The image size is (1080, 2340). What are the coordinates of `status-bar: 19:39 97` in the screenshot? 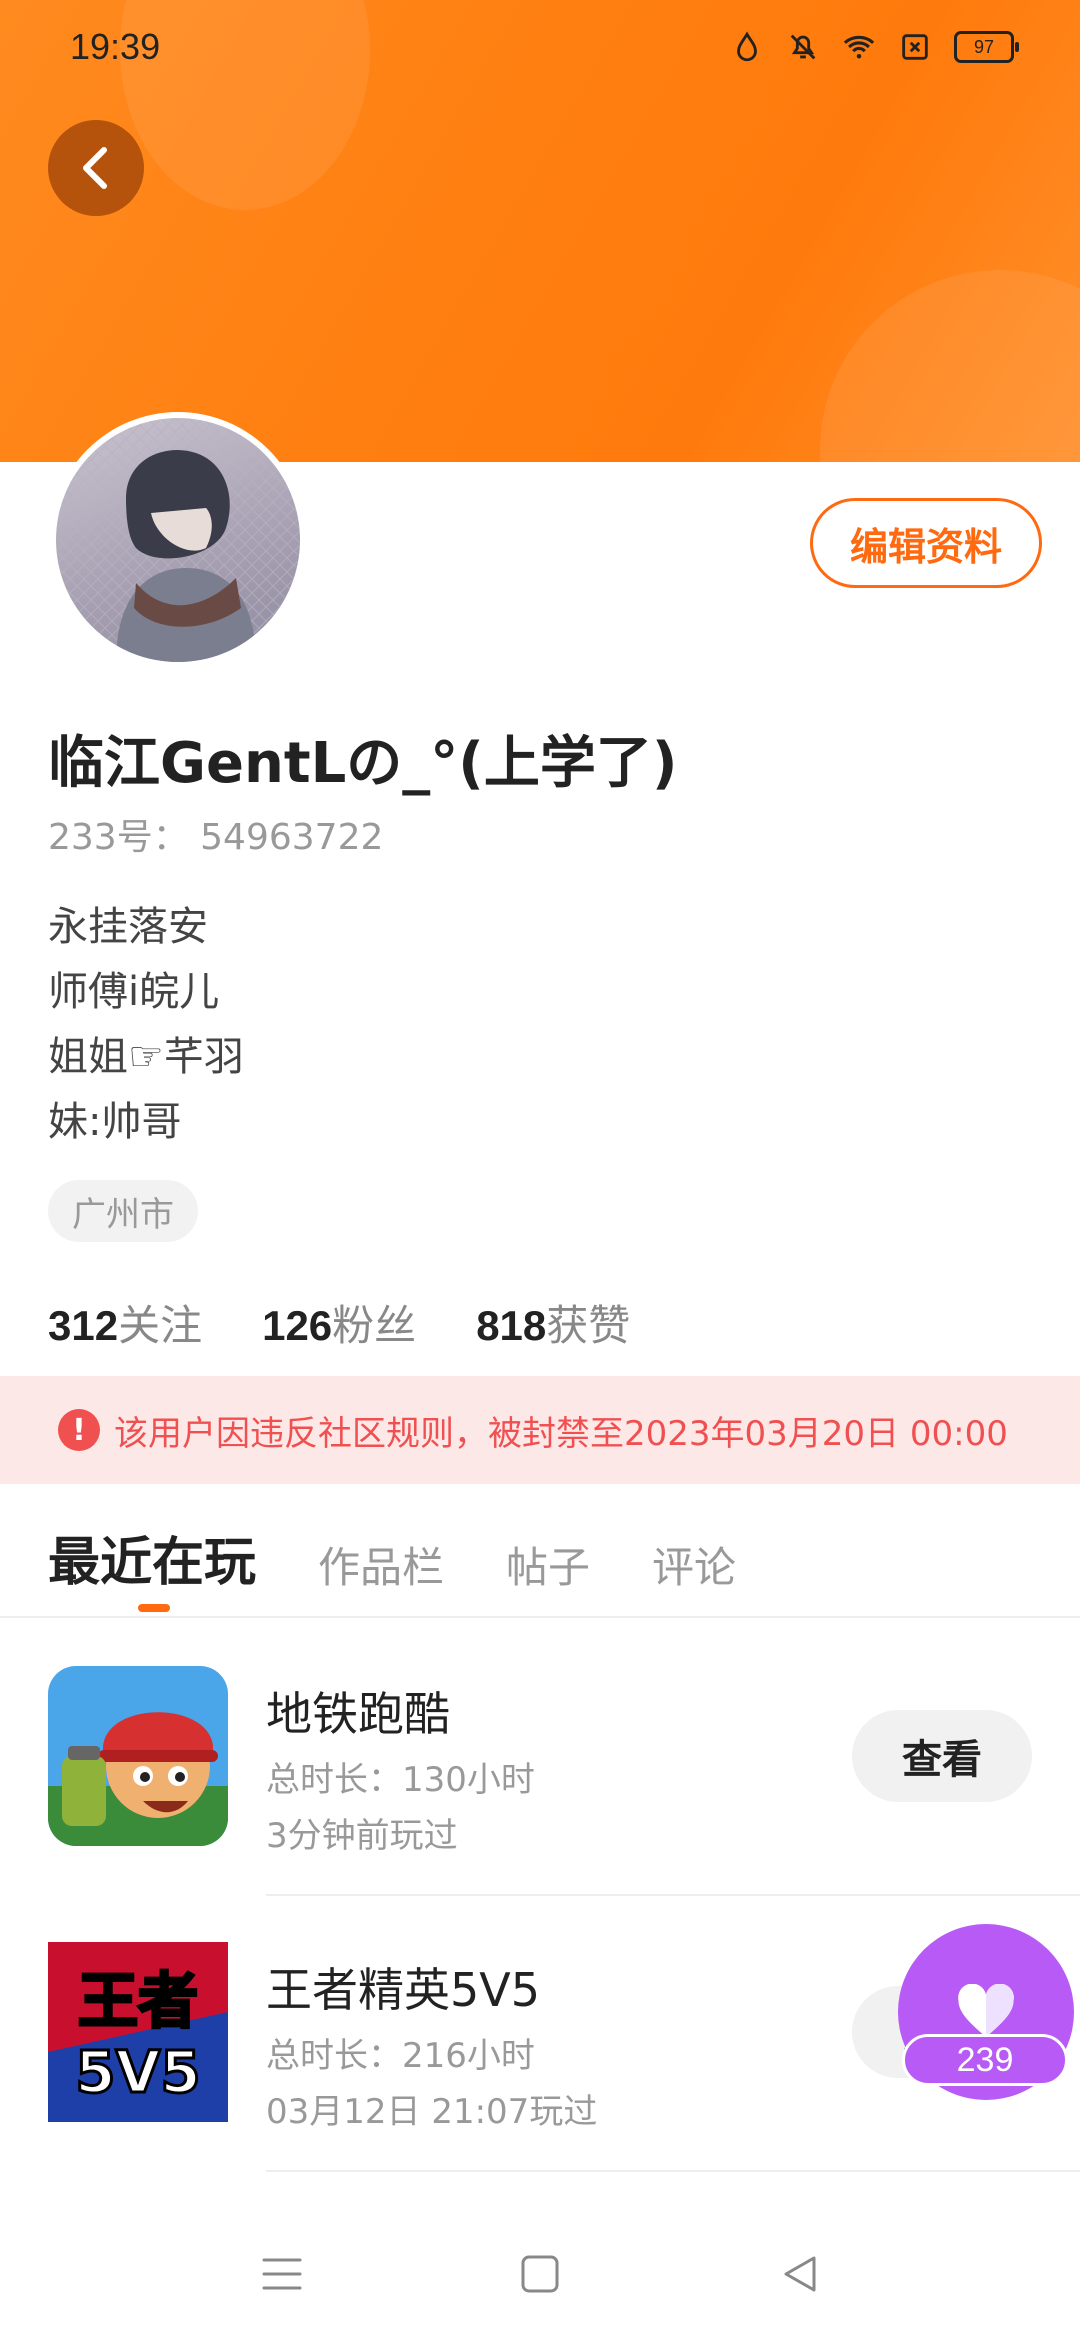 It's located at (540, 48).